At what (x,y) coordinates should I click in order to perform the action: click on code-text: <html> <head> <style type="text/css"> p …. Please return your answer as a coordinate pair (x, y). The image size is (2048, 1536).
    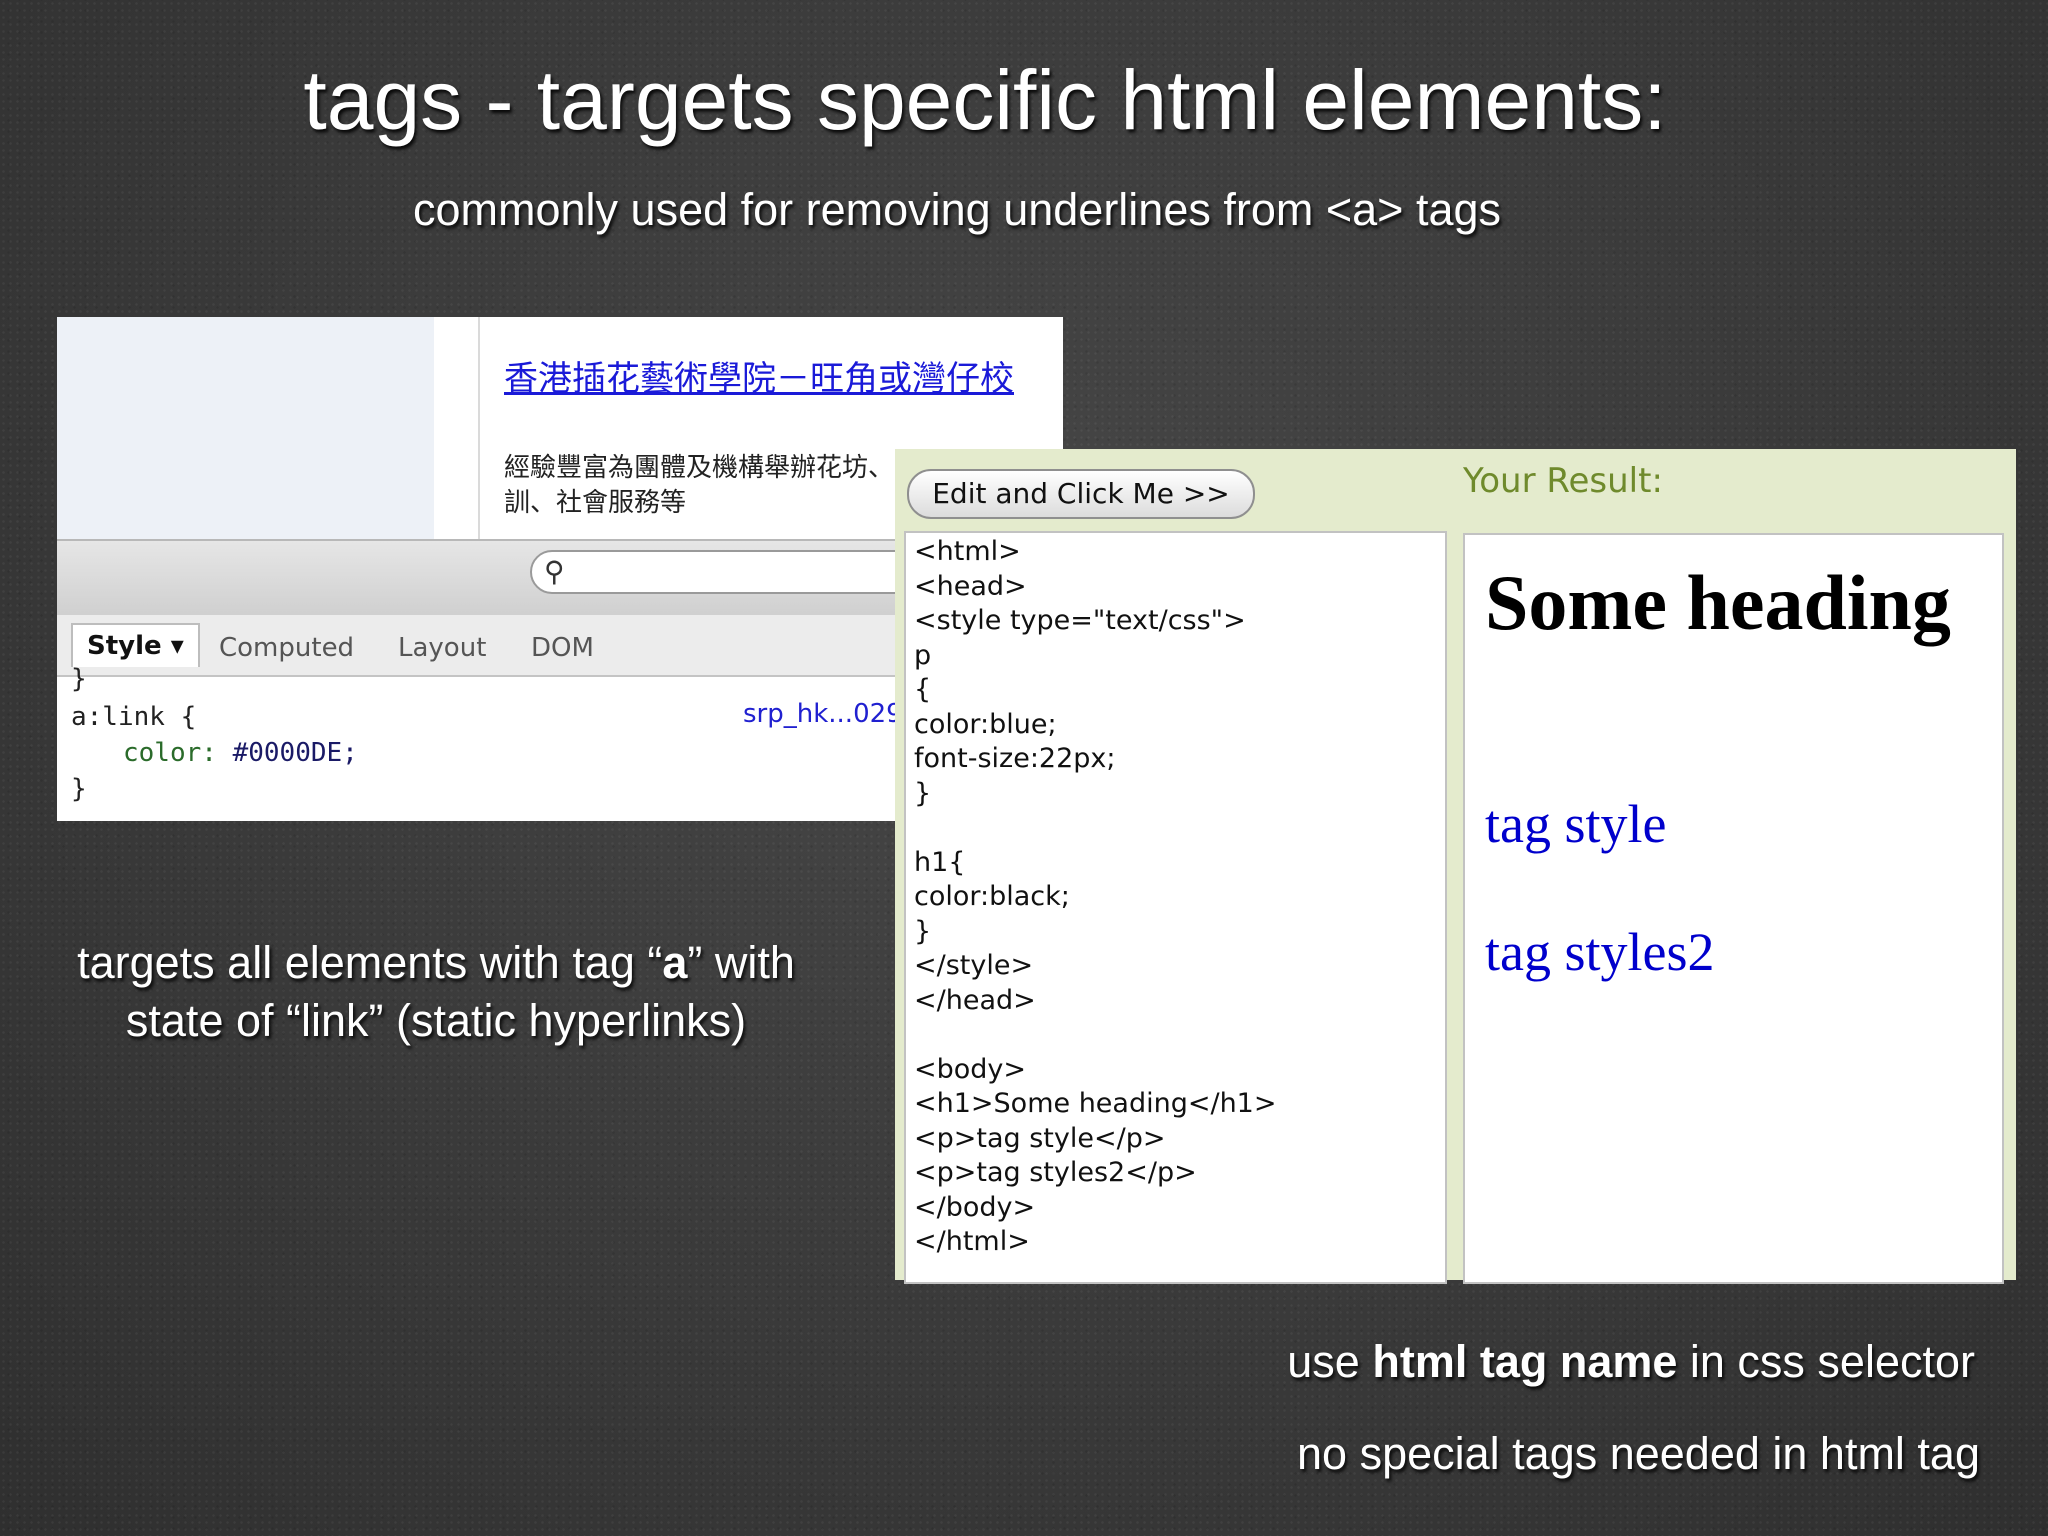
    Looking at the image, I should click on (1095, 897).